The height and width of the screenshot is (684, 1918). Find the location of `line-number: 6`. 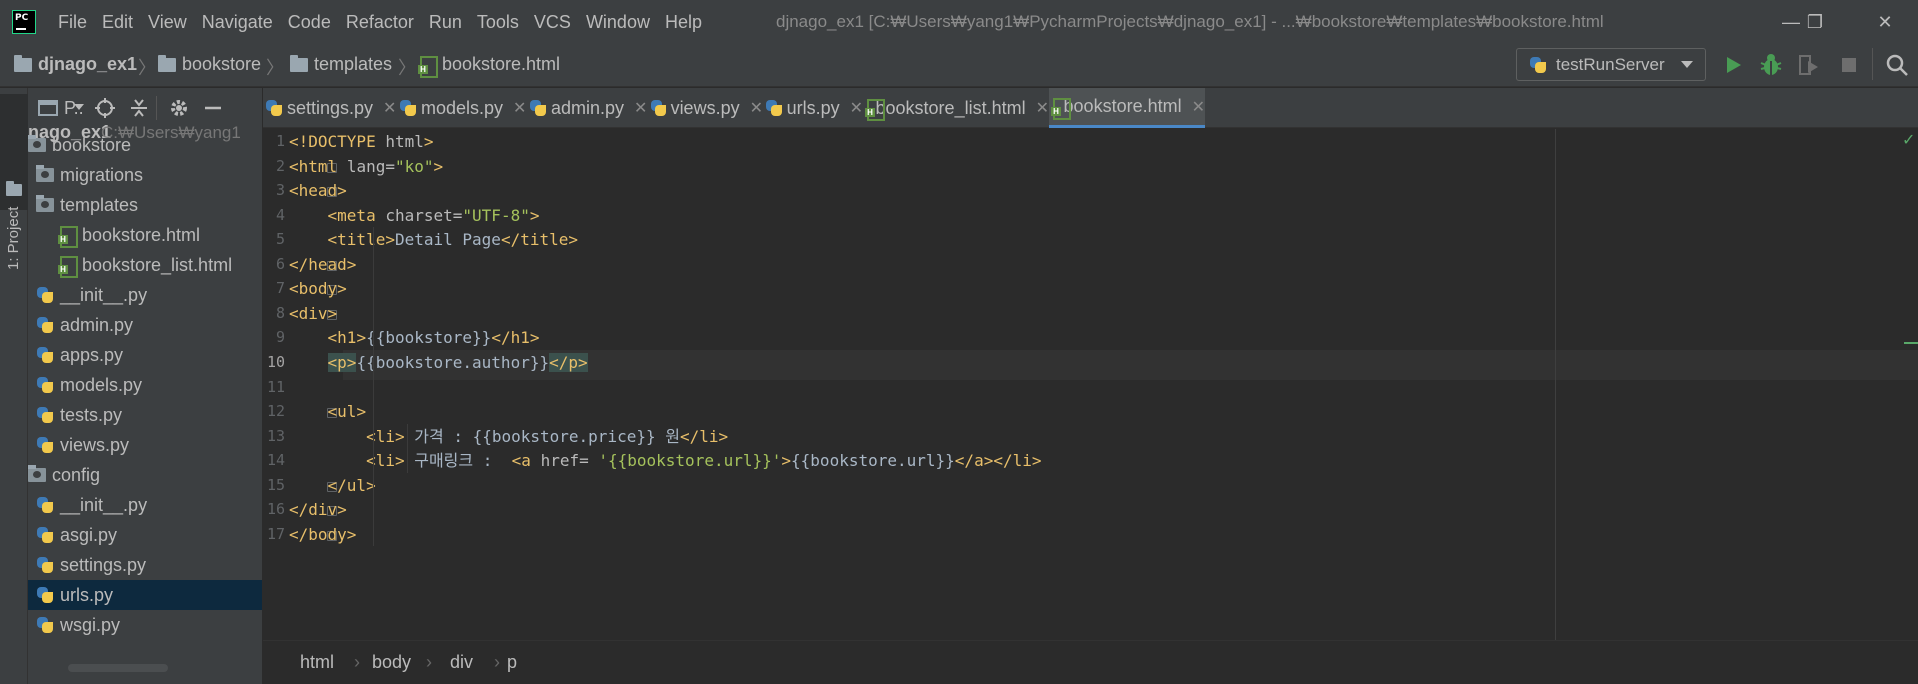

line-number: 6 is located at coordinates (280, 263).